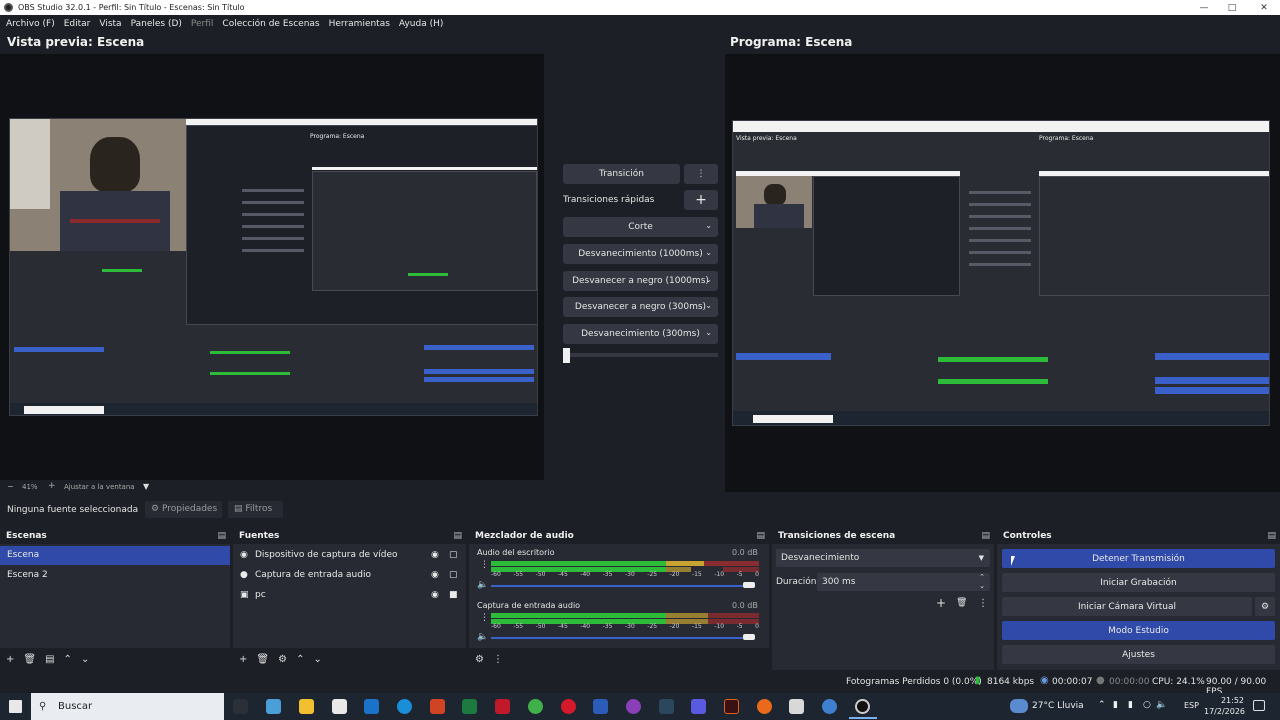 The height and width of the screenshot is (720, 1280). I want to click on filters-button: ▤ Filtros, so click(255, 509).